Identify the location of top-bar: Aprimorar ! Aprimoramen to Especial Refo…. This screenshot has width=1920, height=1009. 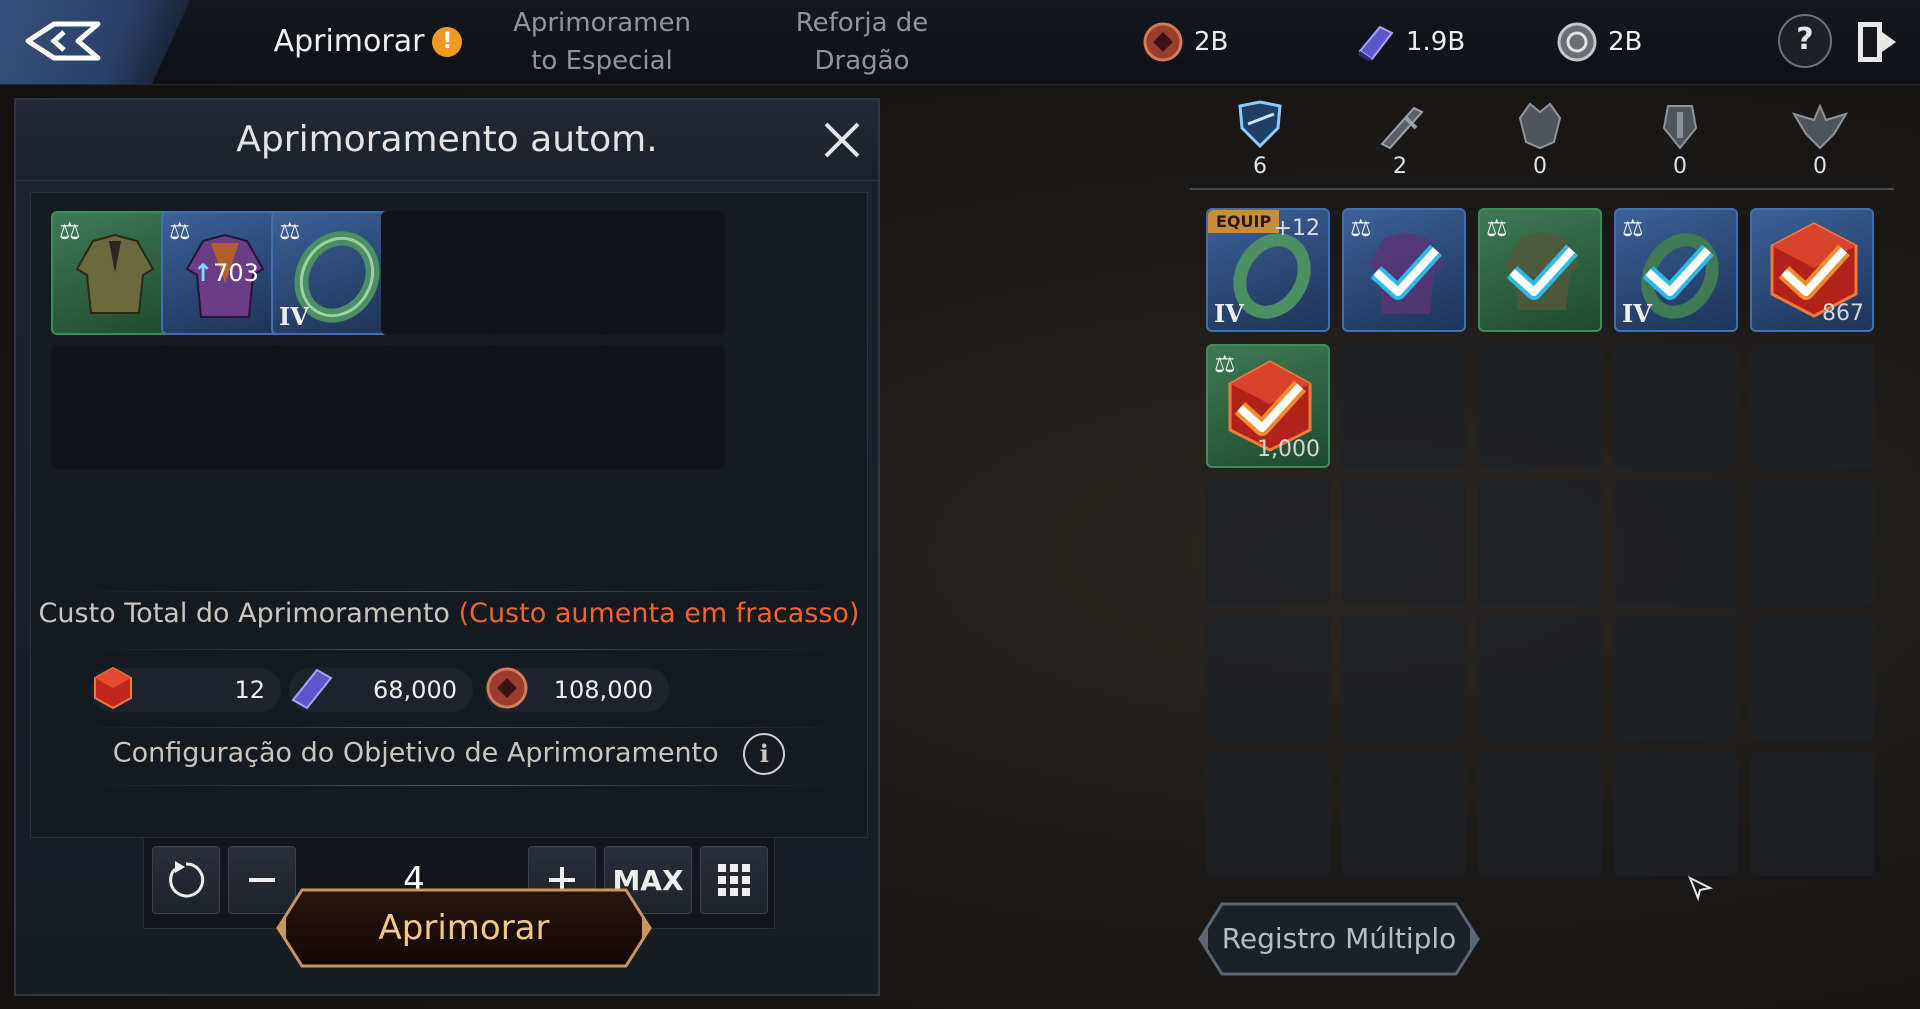
(960, 42).